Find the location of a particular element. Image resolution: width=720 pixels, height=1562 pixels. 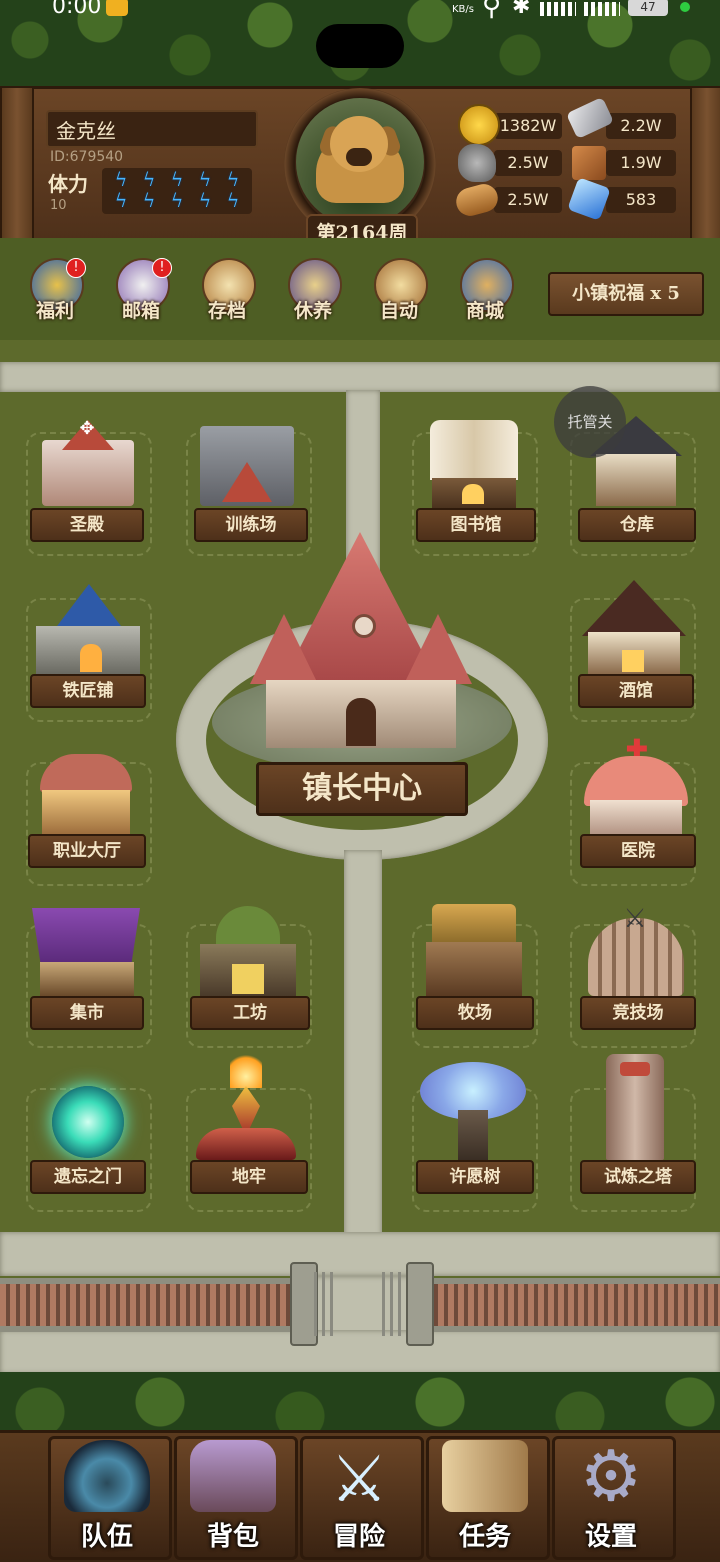

crossed-weapons-icon: ⚔ is located at coordinates (635, 919).